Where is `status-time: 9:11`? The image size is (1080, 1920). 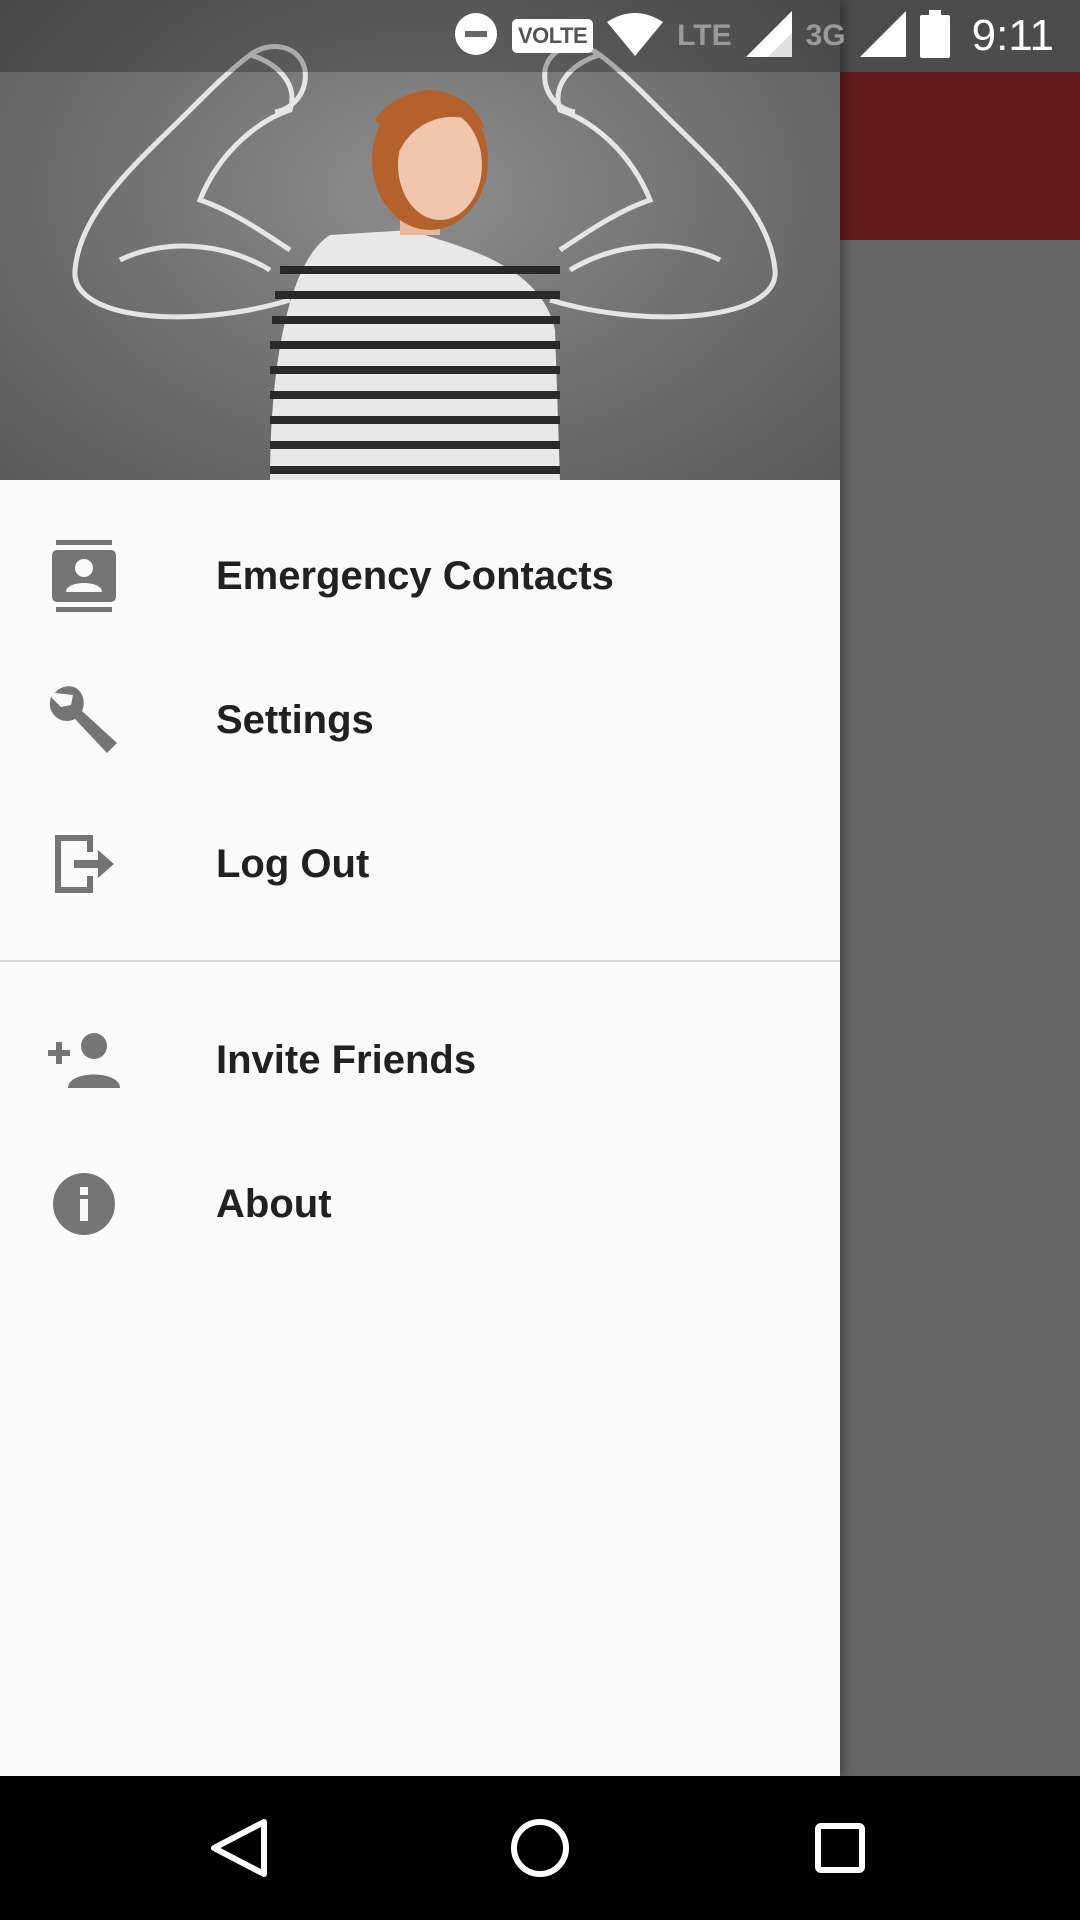 status-time: 9:11 is located at coordinates (1012, 35).